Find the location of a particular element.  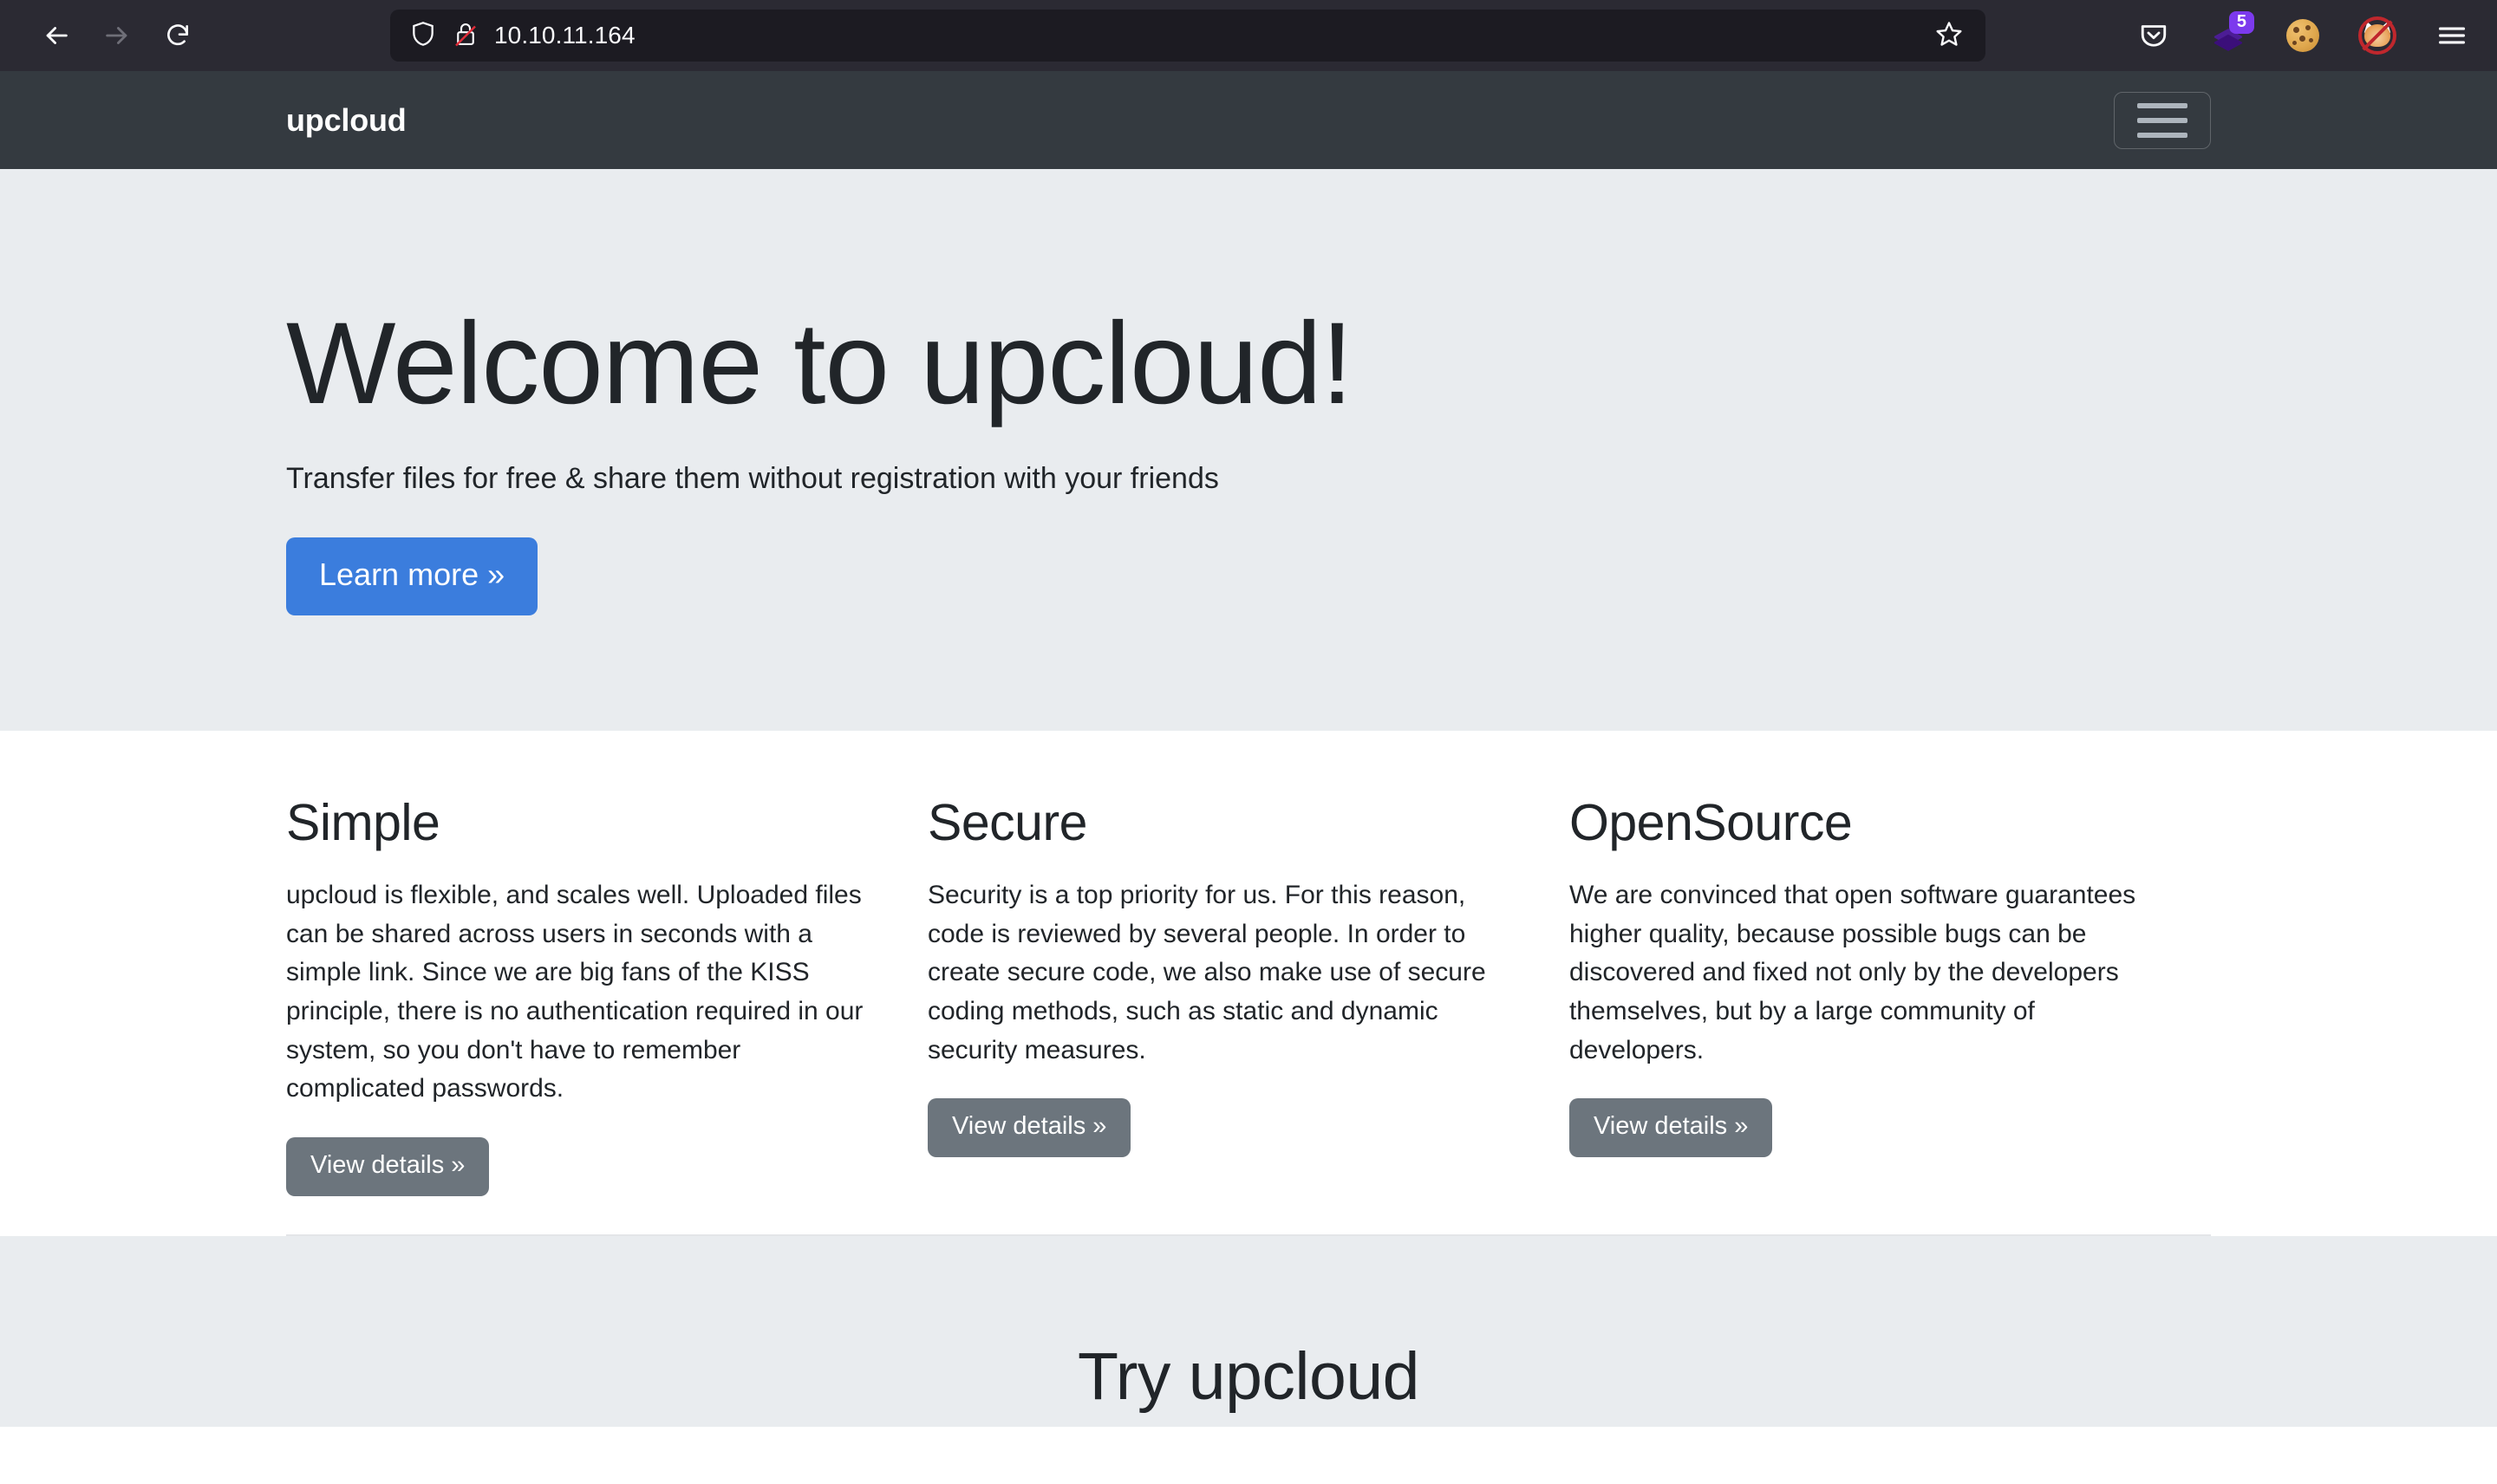

back-button is located at coordinates (56, 35).